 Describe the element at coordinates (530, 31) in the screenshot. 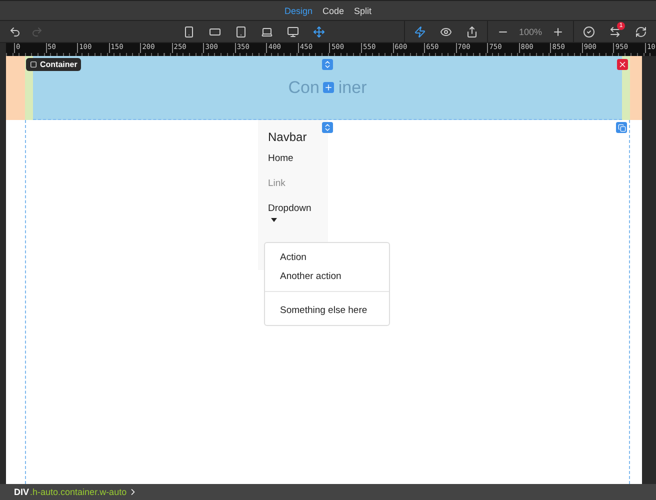

I see `zoom-level: 100%` at that location.